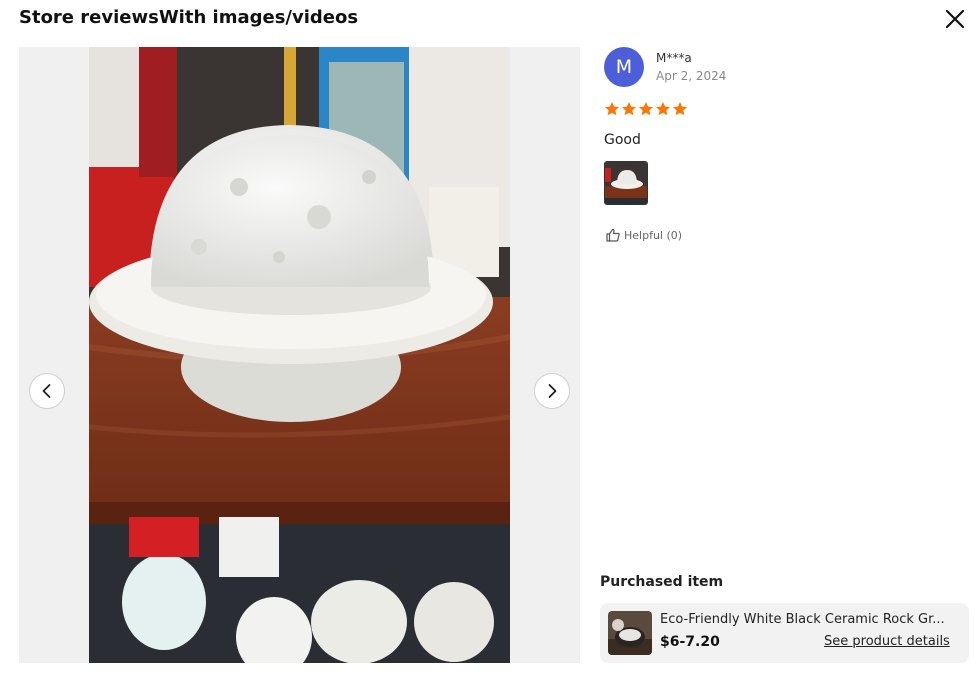  What do you see at coordinates (622, 140) in the screenshot?
I see `review-text: Good` at bounding box center [622, 140].